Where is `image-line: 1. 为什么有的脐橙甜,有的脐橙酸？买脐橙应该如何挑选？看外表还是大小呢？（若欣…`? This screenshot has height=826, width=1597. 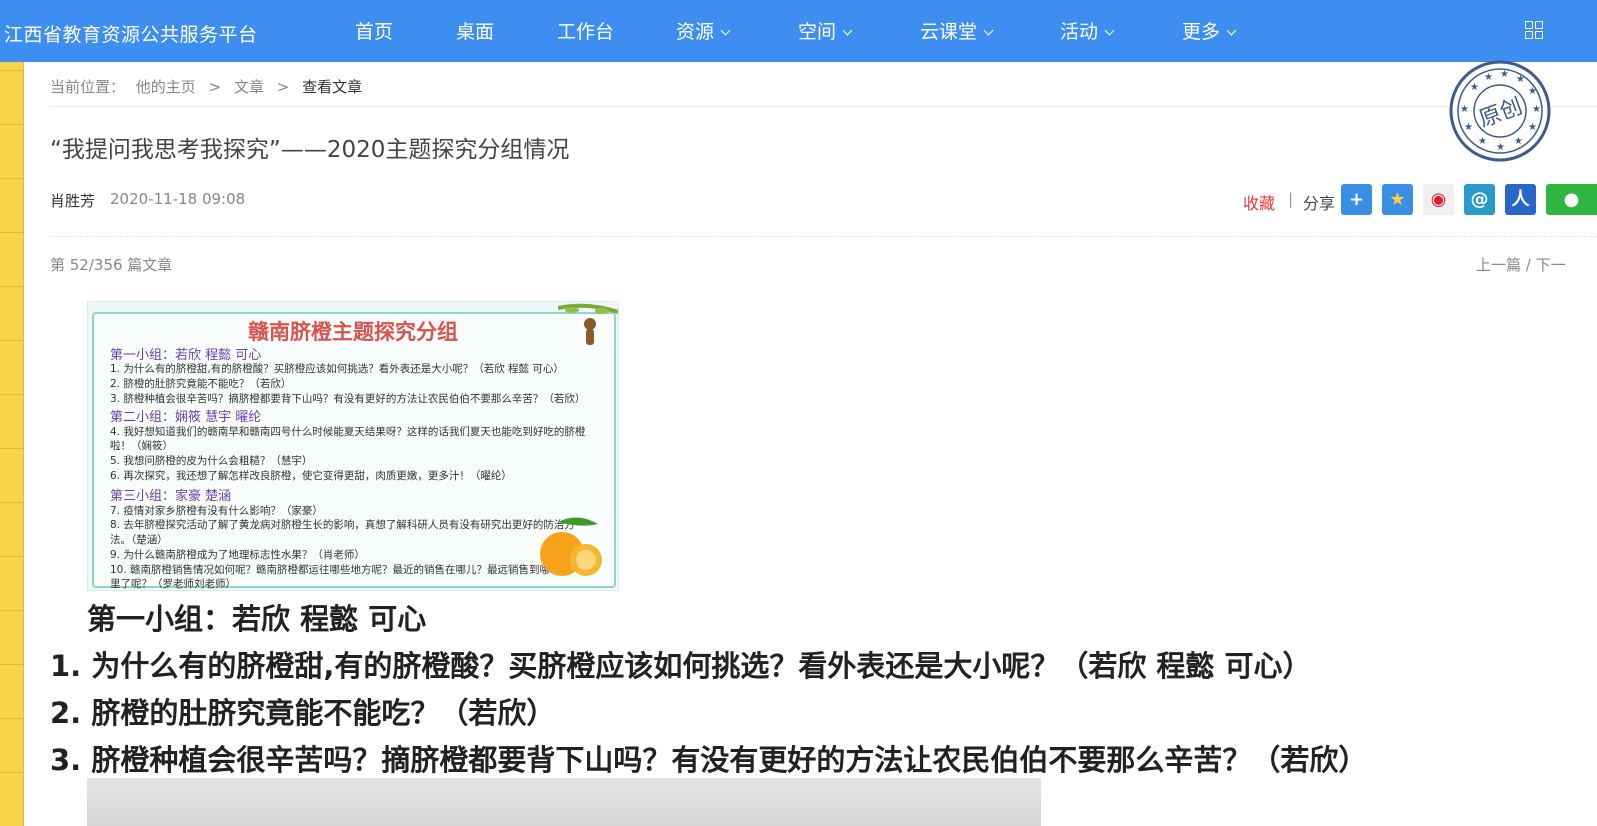 image-line: 1. 为什么有的脐橙甜,有的脐橙酸？买脐橙应该如何挑选？看外表还是大小呢？（若欣… is located at coordinates (337, 369).